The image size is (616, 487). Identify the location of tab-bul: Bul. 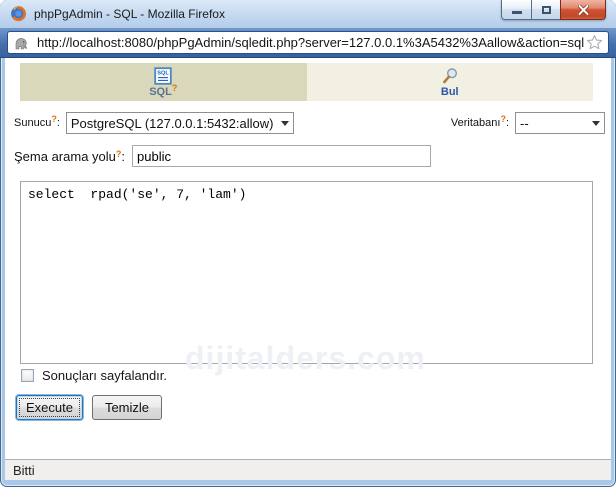
(449, 82).